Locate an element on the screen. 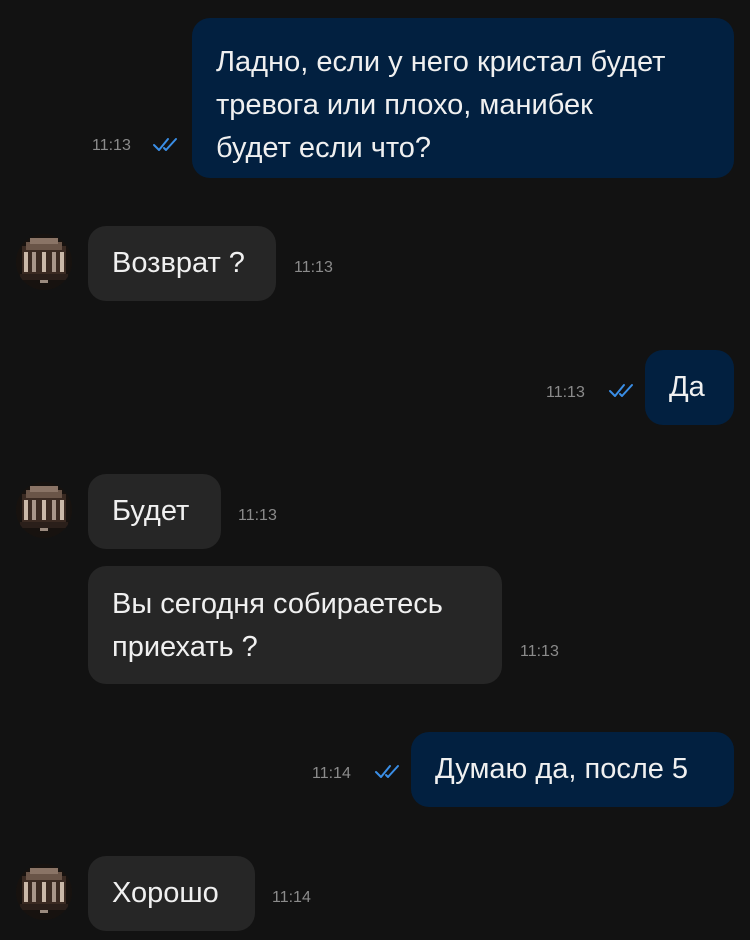 The width and height of the screenshot is (750, 940). message-text-line: Вы сегодня собираетесь is located at coordinates (277, 604).